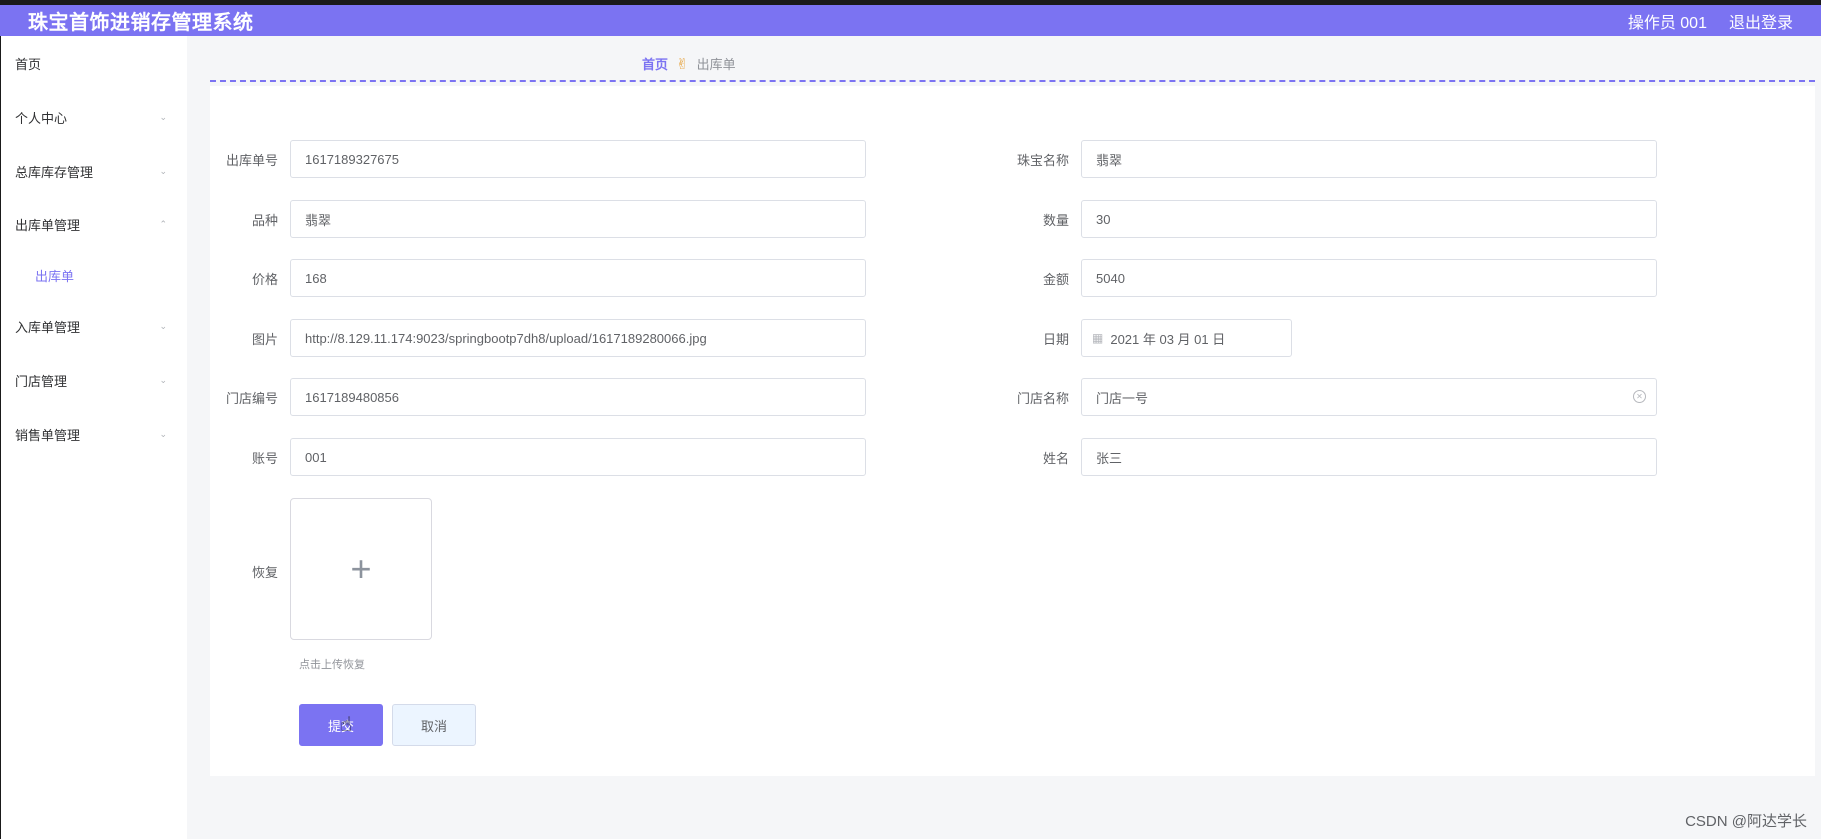  I want to click on field-date: 日期 ▦ 2021 年 03 月 01 日, so click(1146, 338).